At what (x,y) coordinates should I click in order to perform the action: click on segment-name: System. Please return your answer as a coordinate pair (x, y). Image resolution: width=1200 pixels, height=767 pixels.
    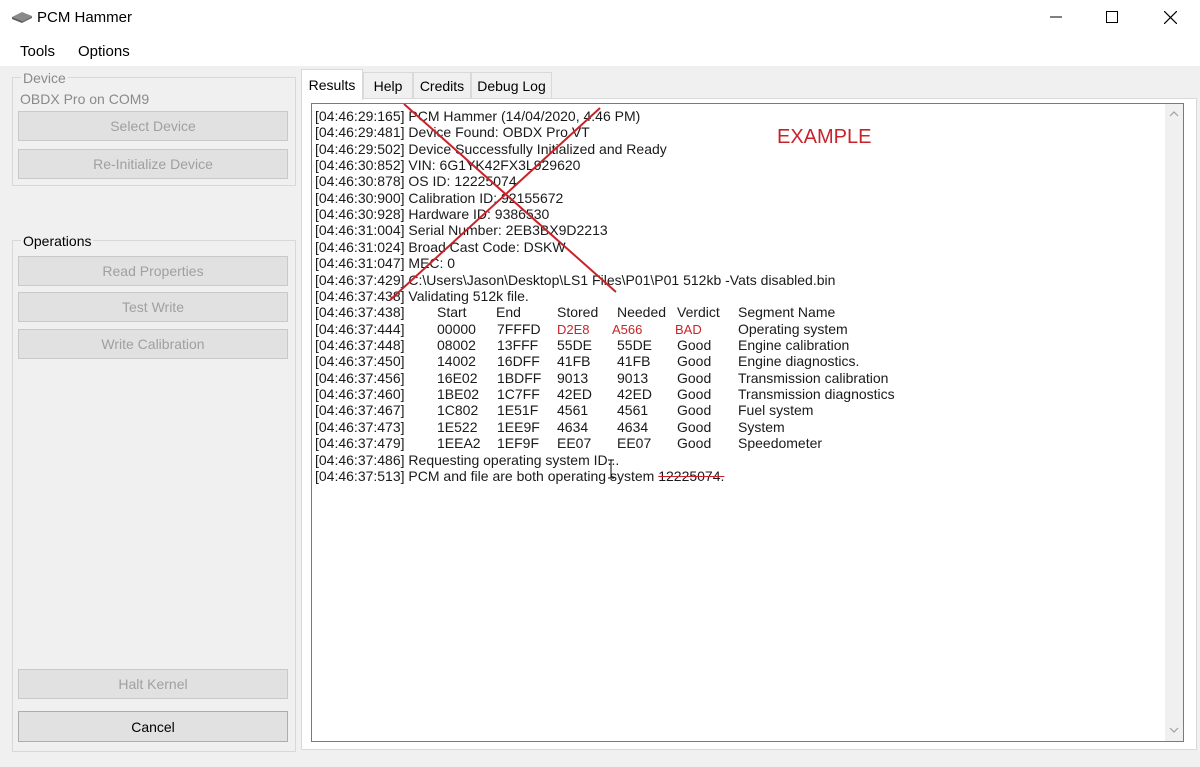
    Looking at the image, I should click on (761, 427).